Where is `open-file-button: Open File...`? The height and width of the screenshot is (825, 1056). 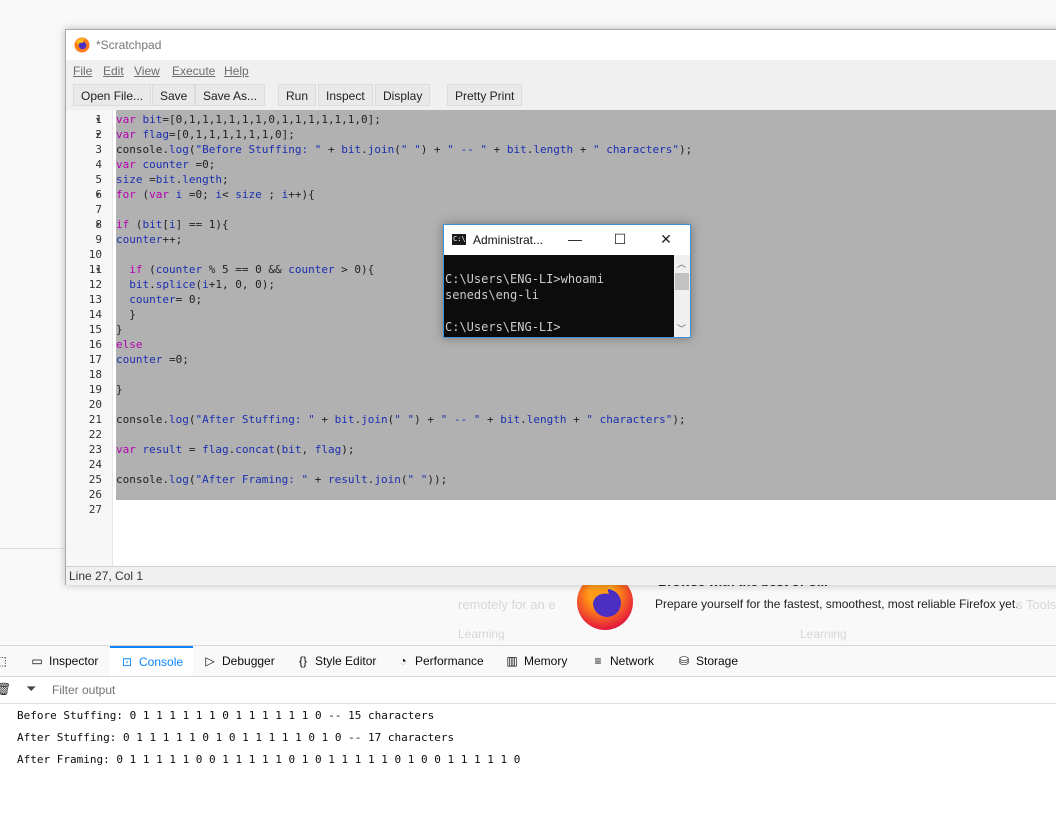
open-file-button: Open File... is located at coordinates (112, 95).